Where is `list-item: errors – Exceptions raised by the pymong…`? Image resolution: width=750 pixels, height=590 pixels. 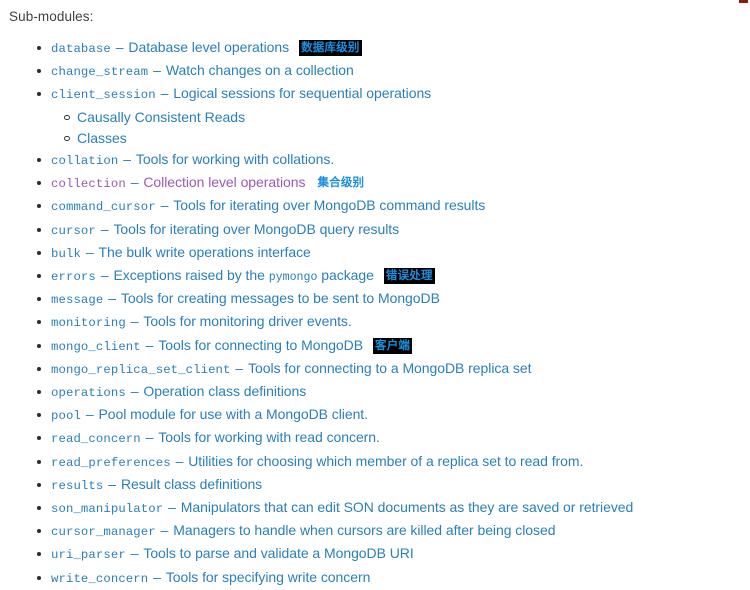 list-item: errors – Exceptions raised by the pymong… is located at coordinates (393, 276).